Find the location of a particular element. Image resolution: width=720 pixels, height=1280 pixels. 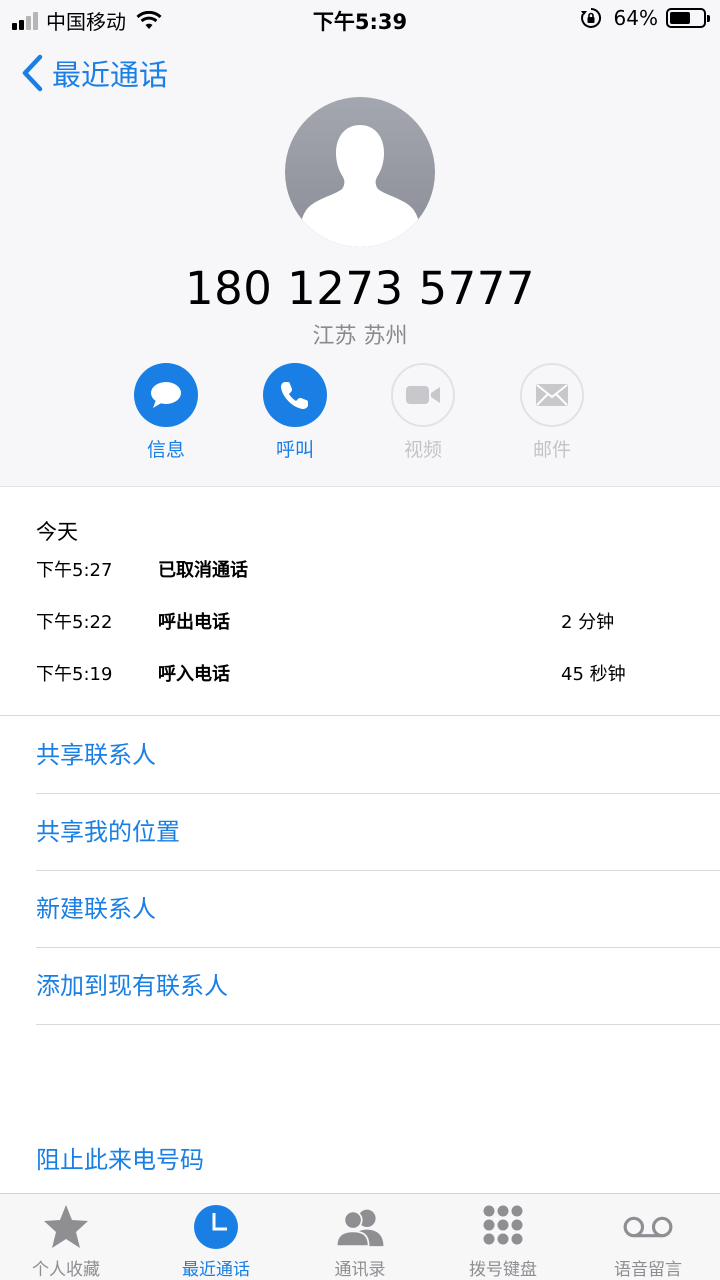

call-type: 呼出电话 is located at coordinates (194, 622).